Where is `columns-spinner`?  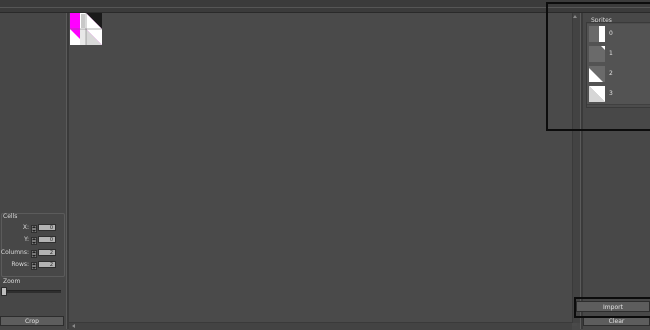
columns-spinner is located at coordinates (34, 254).